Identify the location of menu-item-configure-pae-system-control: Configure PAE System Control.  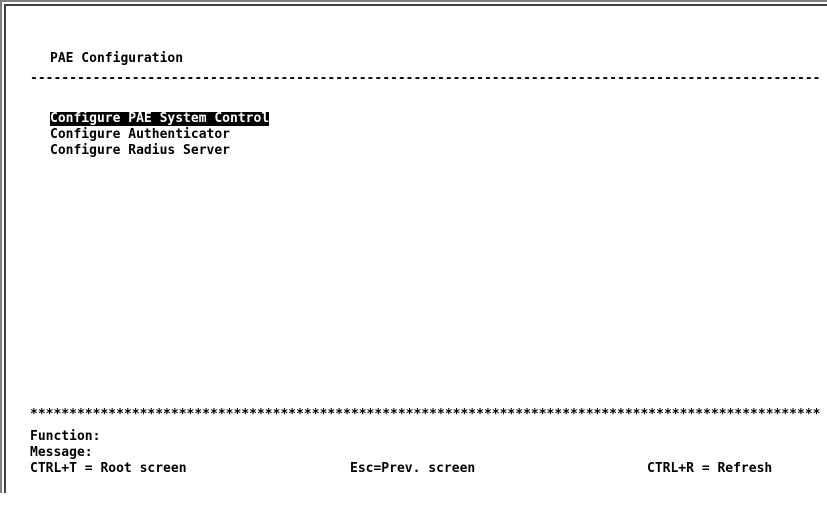
(160, 119).